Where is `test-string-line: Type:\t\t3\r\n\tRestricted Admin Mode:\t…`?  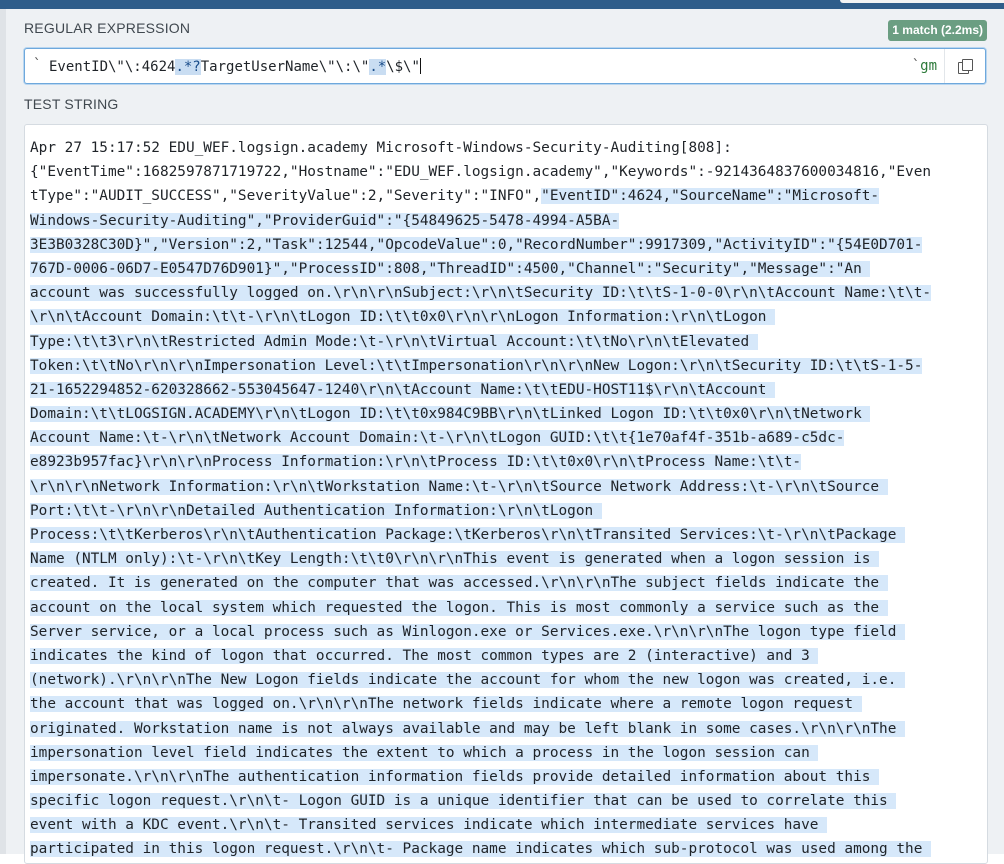
test-string-line: Type:\t\t3\r\n\tRestricted Admin Mode:\t… is located at coordinates (507, 342).